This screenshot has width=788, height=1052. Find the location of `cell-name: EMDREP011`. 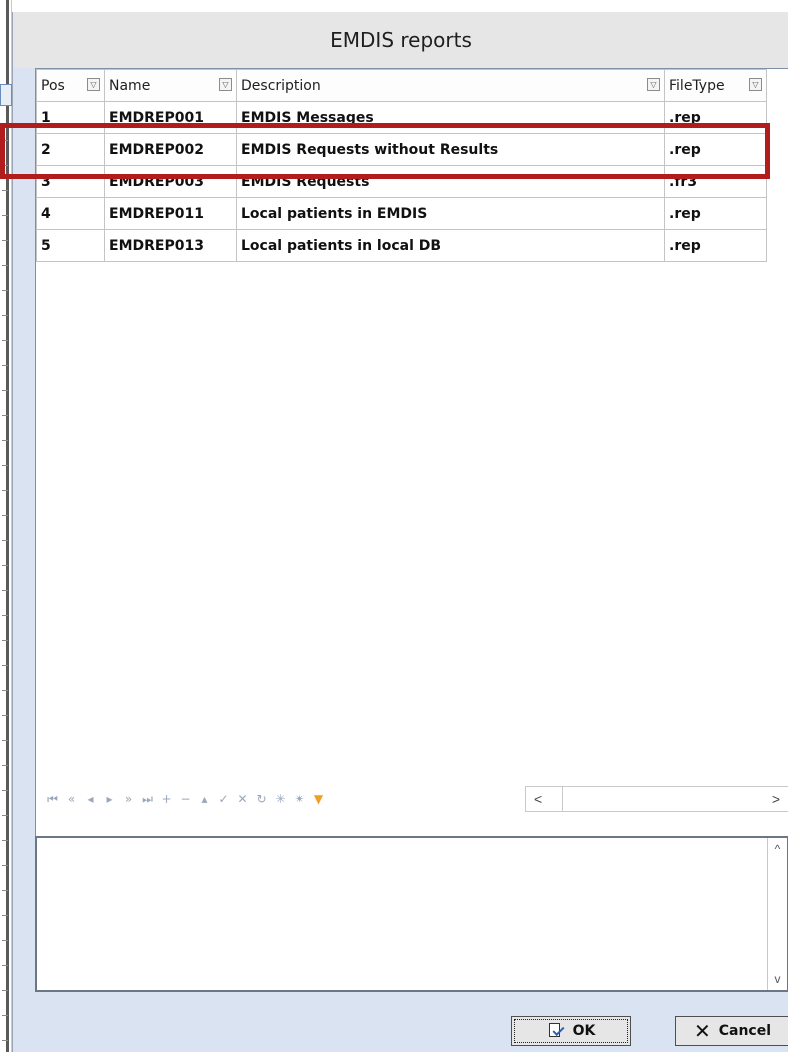

cell-name: EMDREP011 is located at coordinates (170, 213).